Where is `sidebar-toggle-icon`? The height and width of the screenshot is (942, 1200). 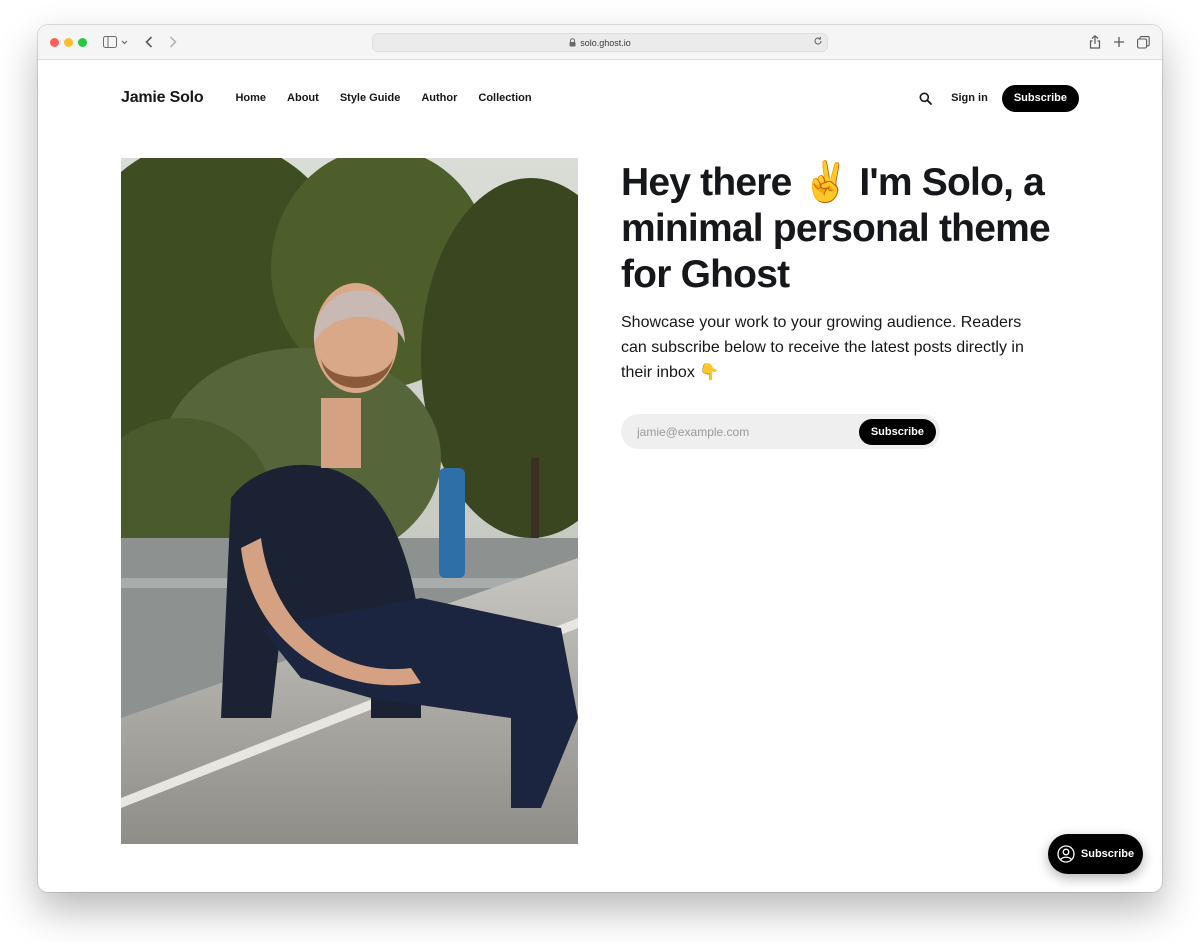 sidebar-toggle-icon is located at coordinates (116, 42).